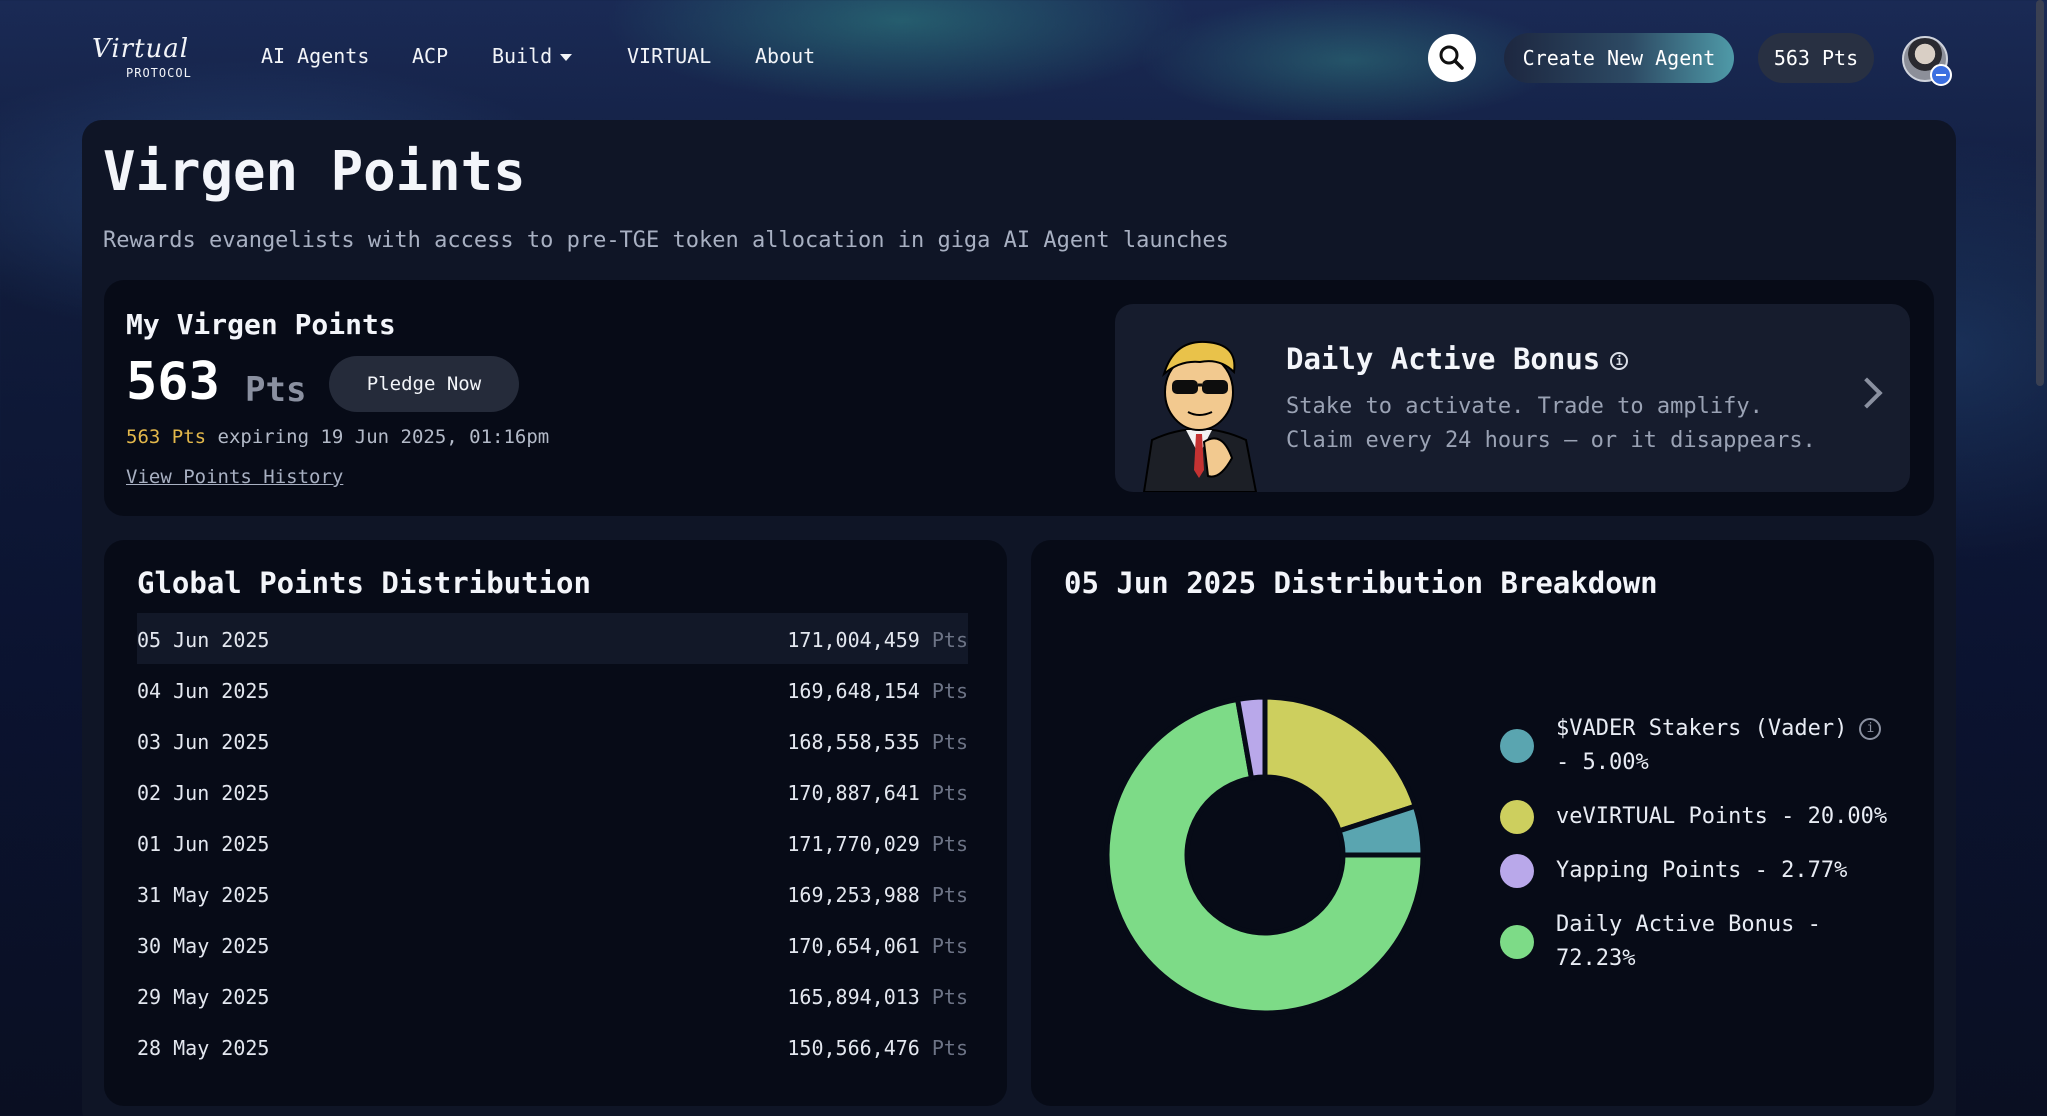  Describe the element at coordinates (552, 740) in the screenshot. I see `table-row: 03 Jun 2025 168,558,535 Pts` at that location.